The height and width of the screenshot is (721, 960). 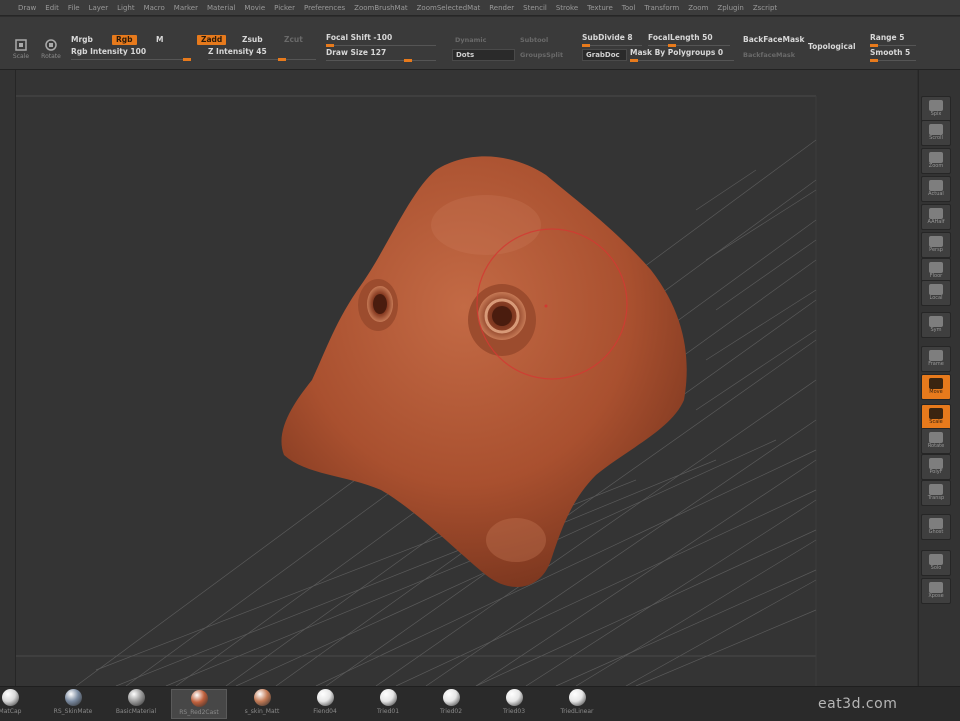 I want to click on material-triedlinear: TriedLinear, so click(x=577, y=704).